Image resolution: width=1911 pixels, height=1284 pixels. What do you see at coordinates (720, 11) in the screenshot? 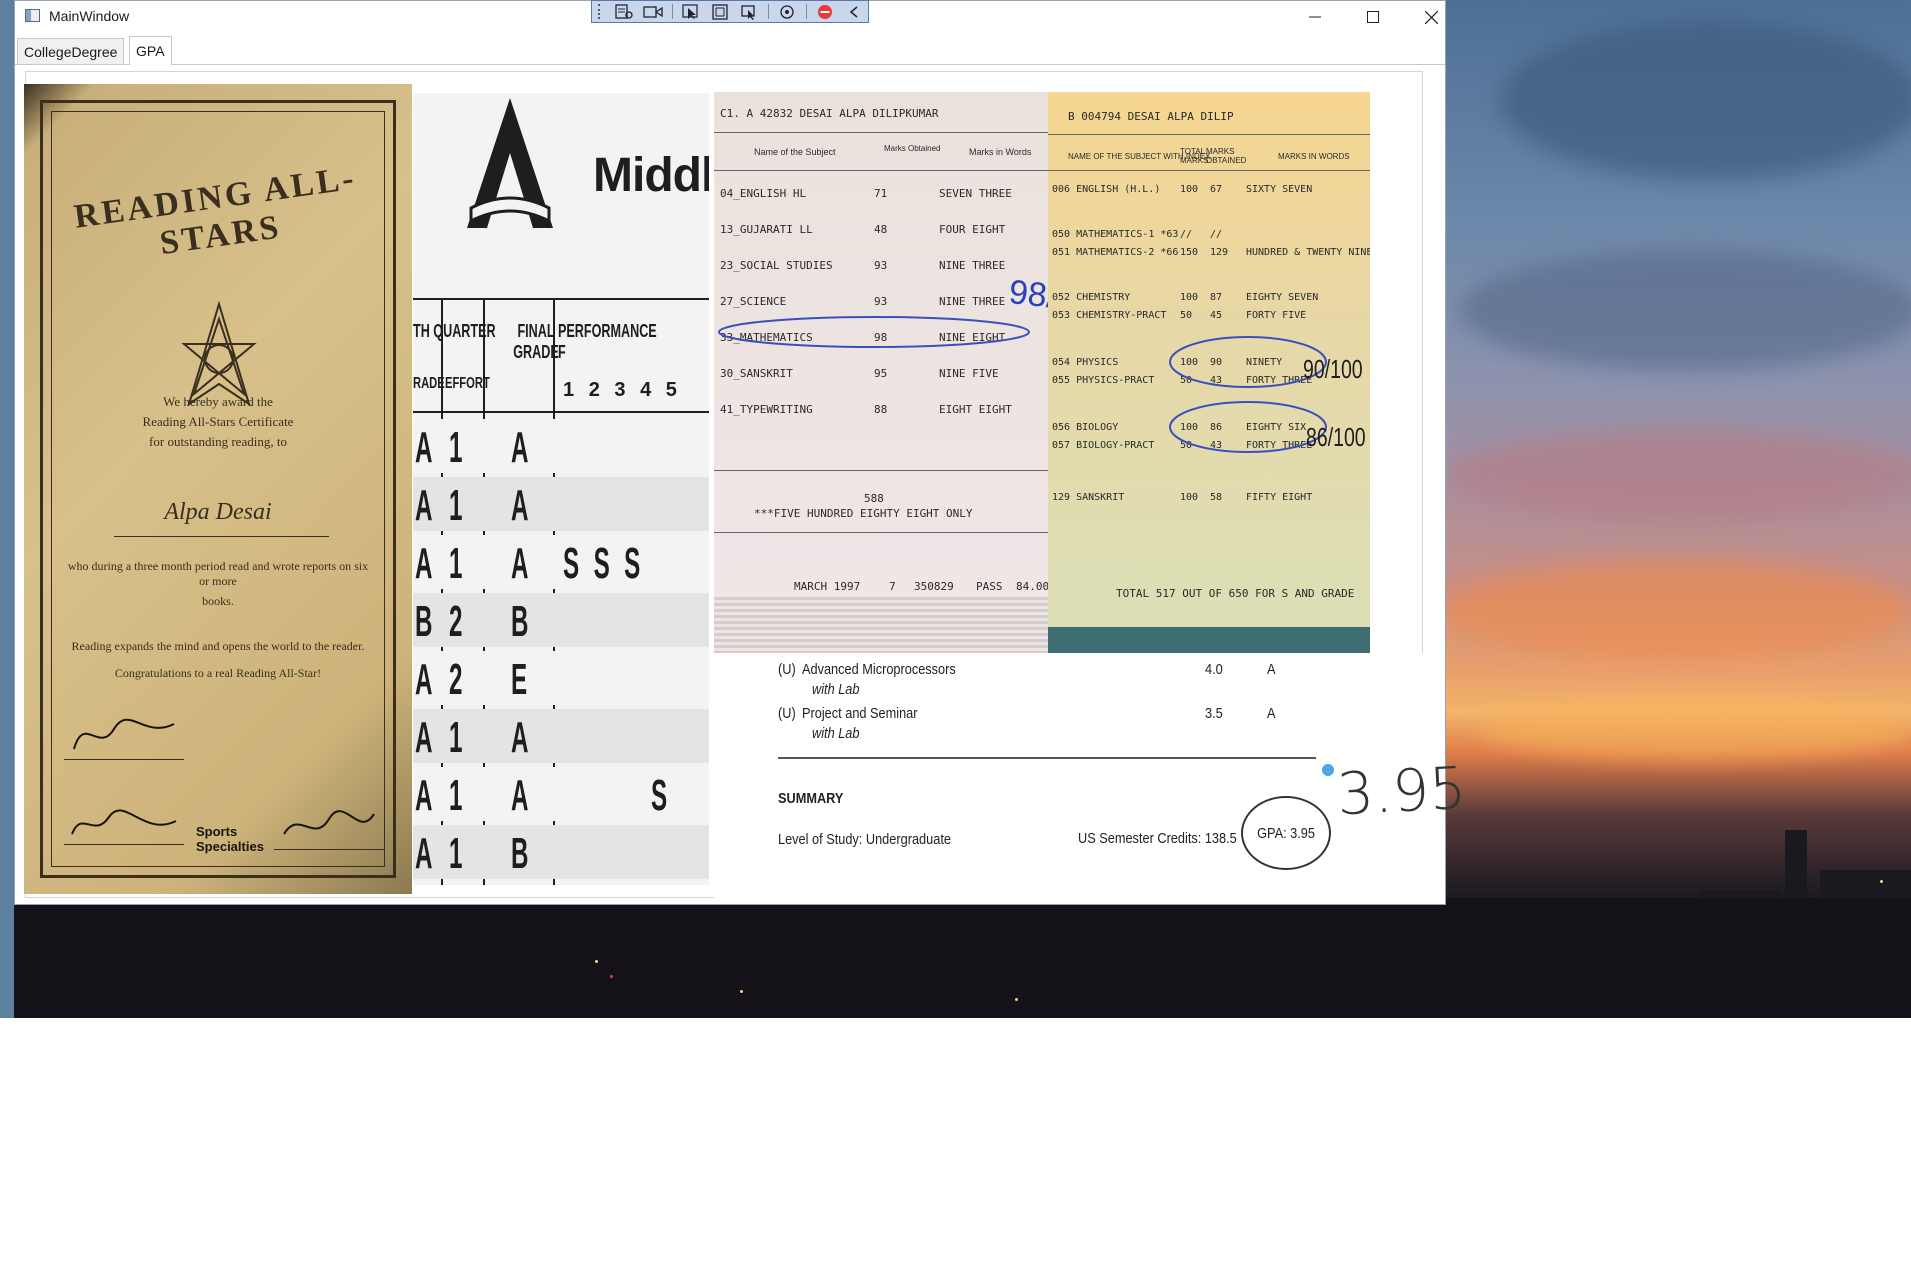
I see `display-adorners-icon` at bounding box center [720, 11].